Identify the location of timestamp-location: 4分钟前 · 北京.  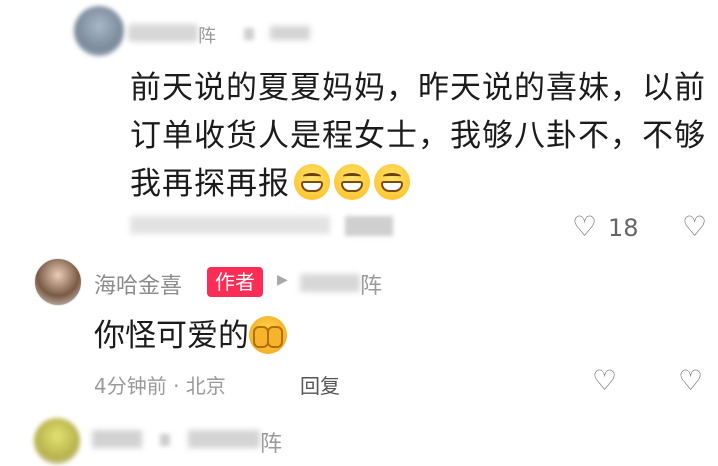
(160, 386).